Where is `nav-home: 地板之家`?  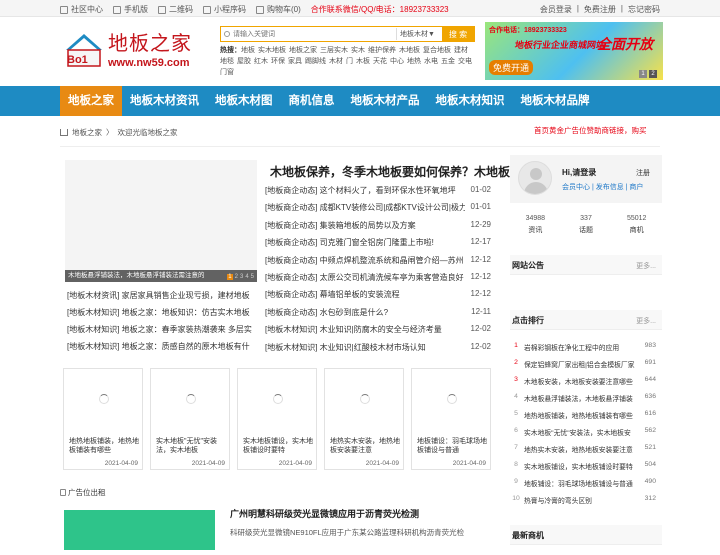 nav-home: 地板之家 is located at coordinates (91, 101).